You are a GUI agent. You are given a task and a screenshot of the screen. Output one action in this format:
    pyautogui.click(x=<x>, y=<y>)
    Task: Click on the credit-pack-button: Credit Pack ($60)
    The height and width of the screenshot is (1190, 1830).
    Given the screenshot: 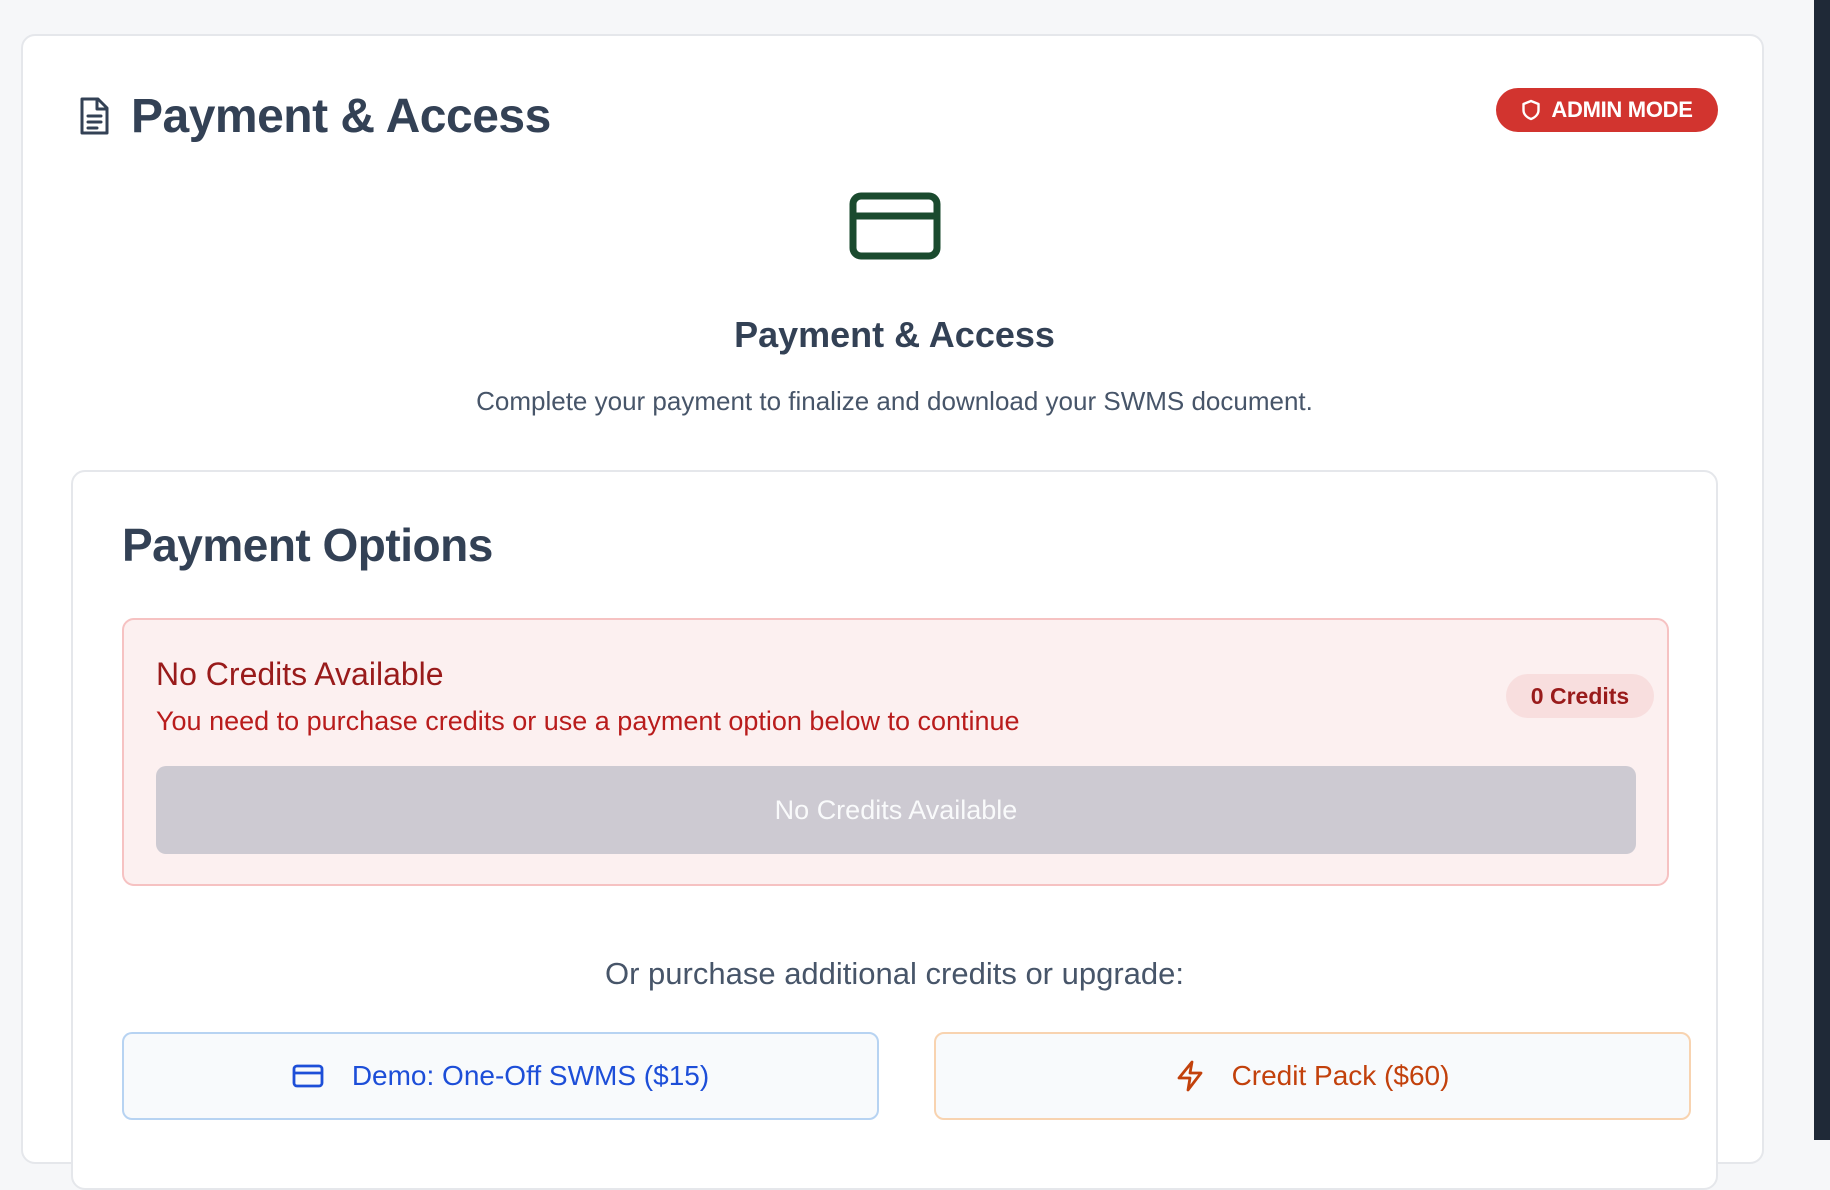 What is the action you would take?
    pyautogui.click(x=1312, y=1076)
    